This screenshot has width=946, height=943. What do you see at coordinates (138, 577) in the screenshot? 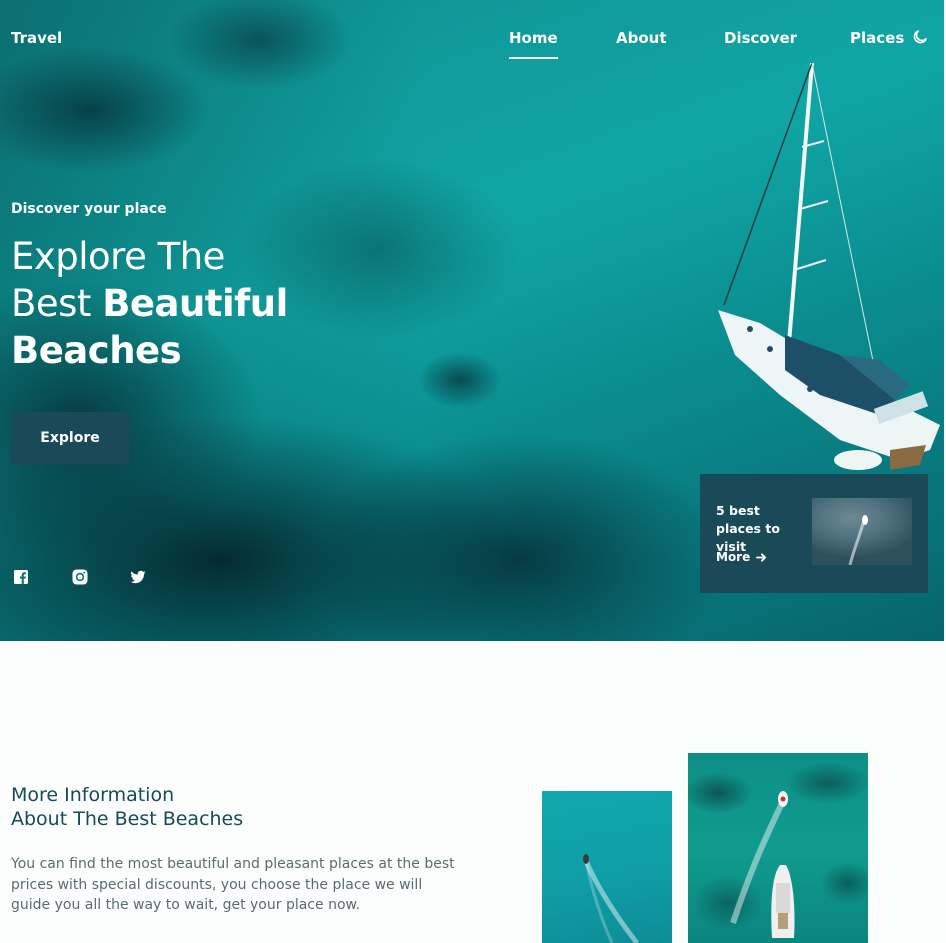
I see `twitter-icon` at bounding box center [138, 577].